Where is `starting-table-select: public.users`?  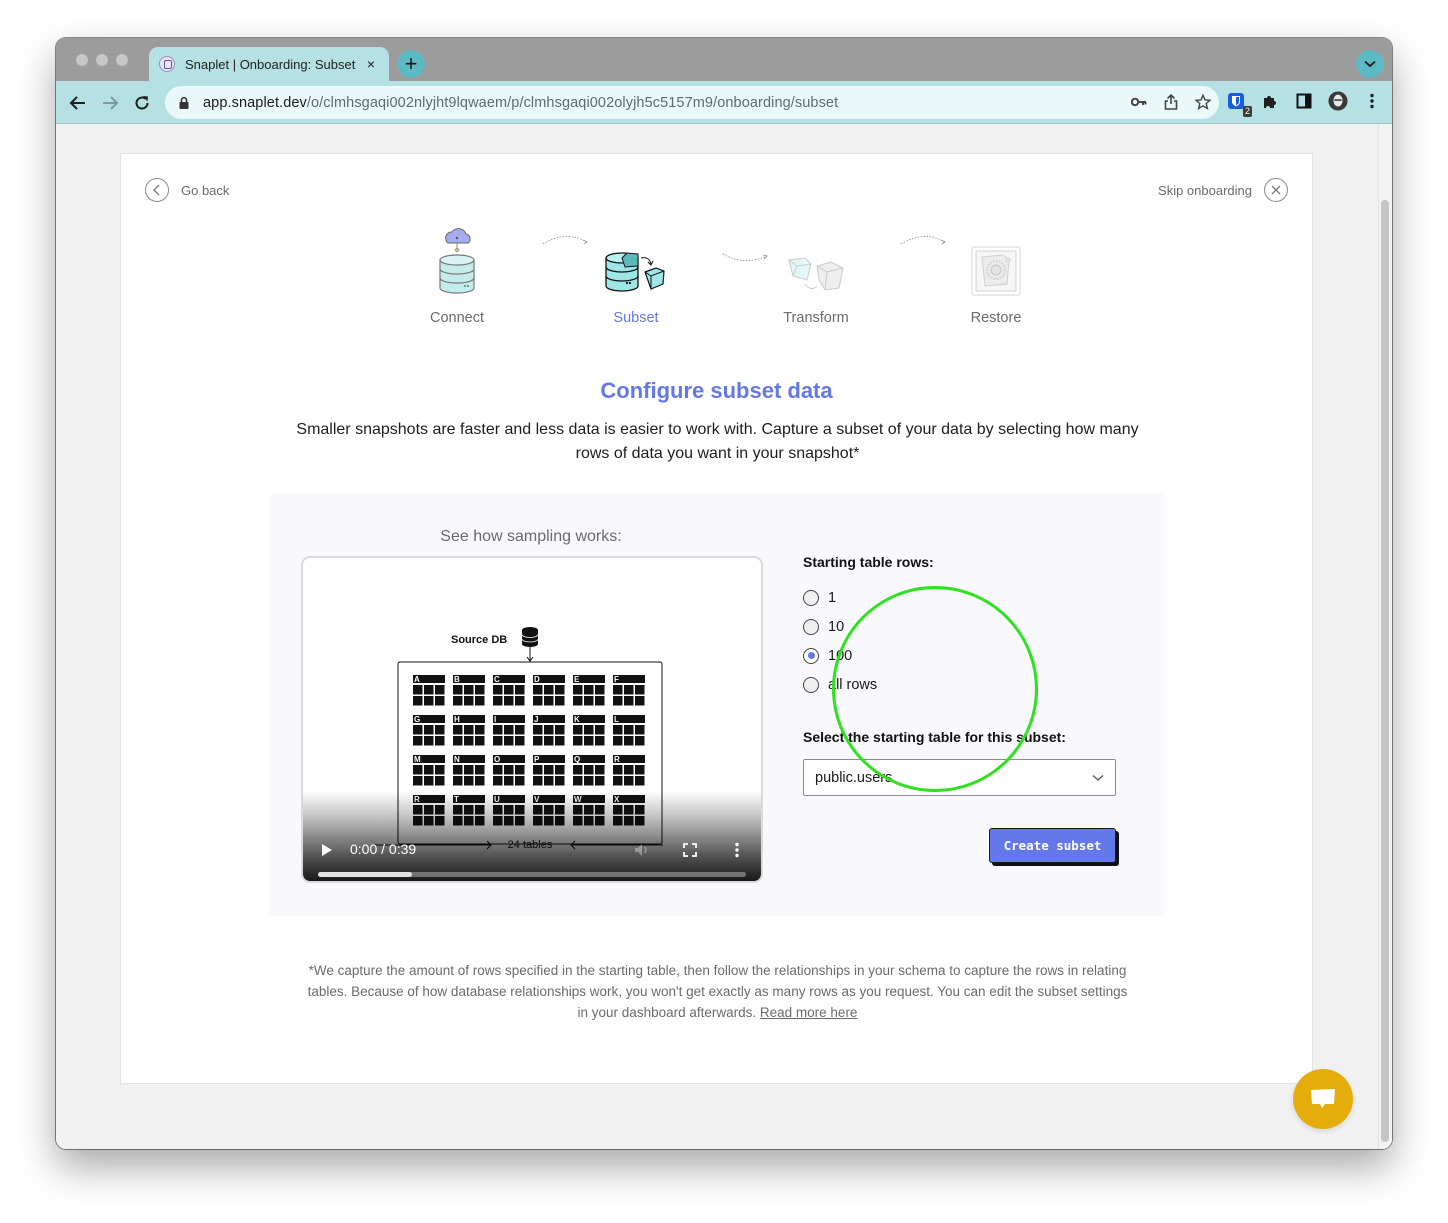 starting-table-select: public.users is located at coordinates (959, 777).